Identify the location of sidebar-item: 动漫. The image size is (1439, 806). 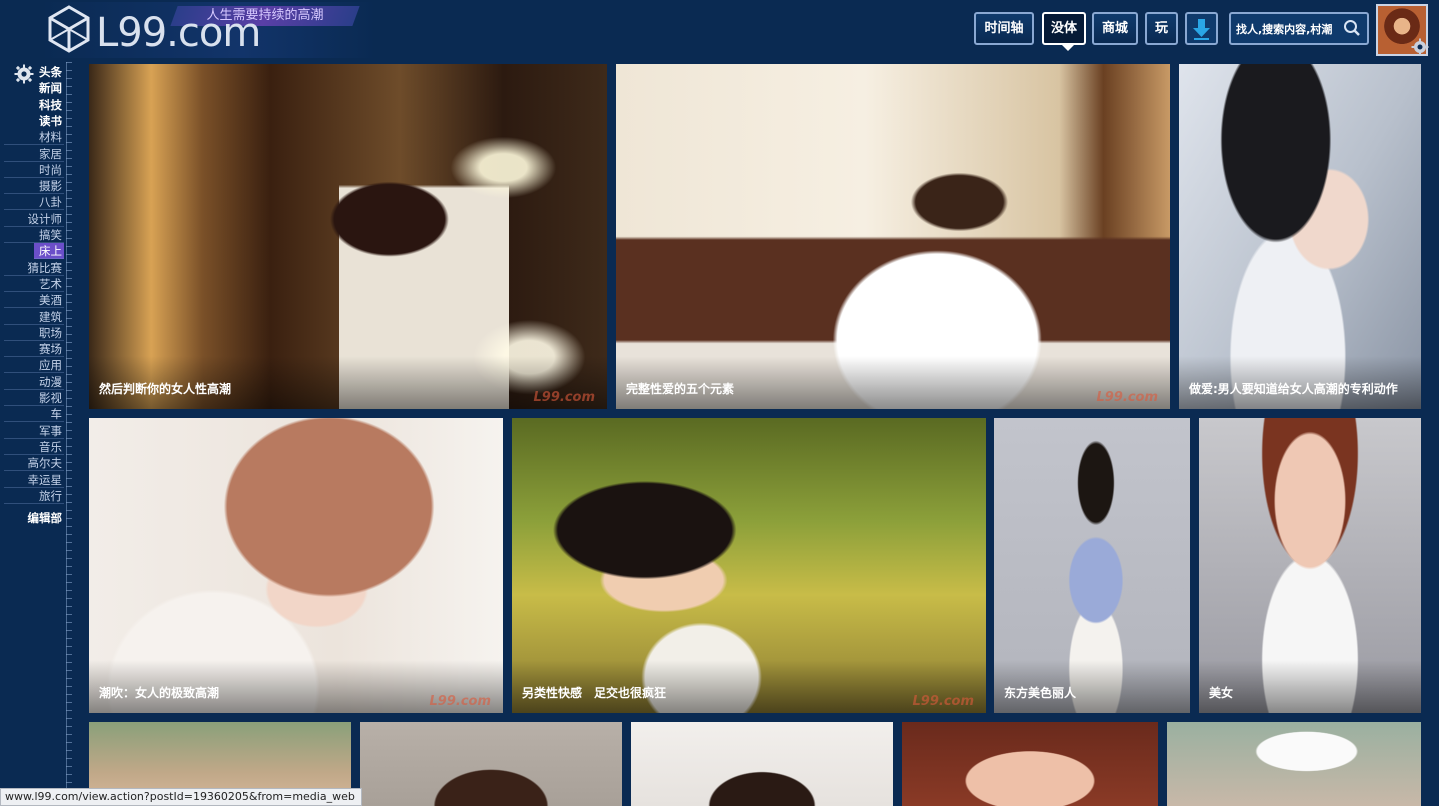
(34, 382).